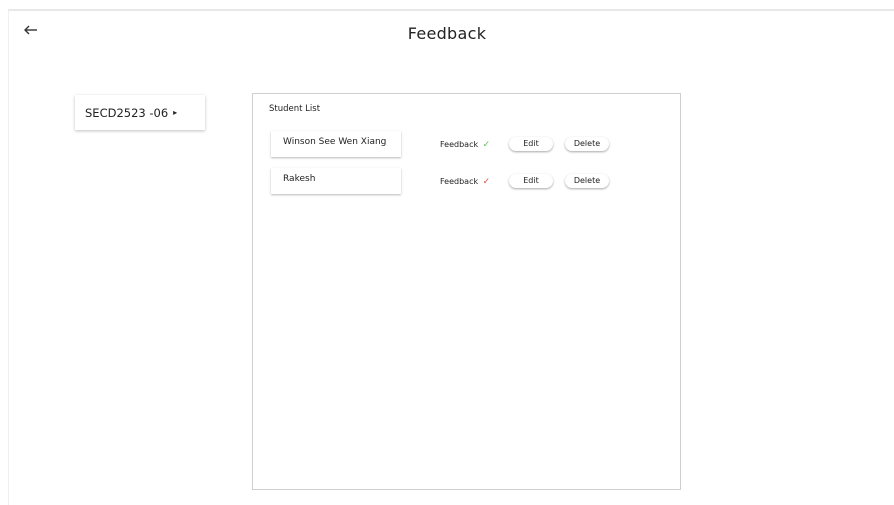  I want to click on student-name: Rakesh, so click(299, 179).